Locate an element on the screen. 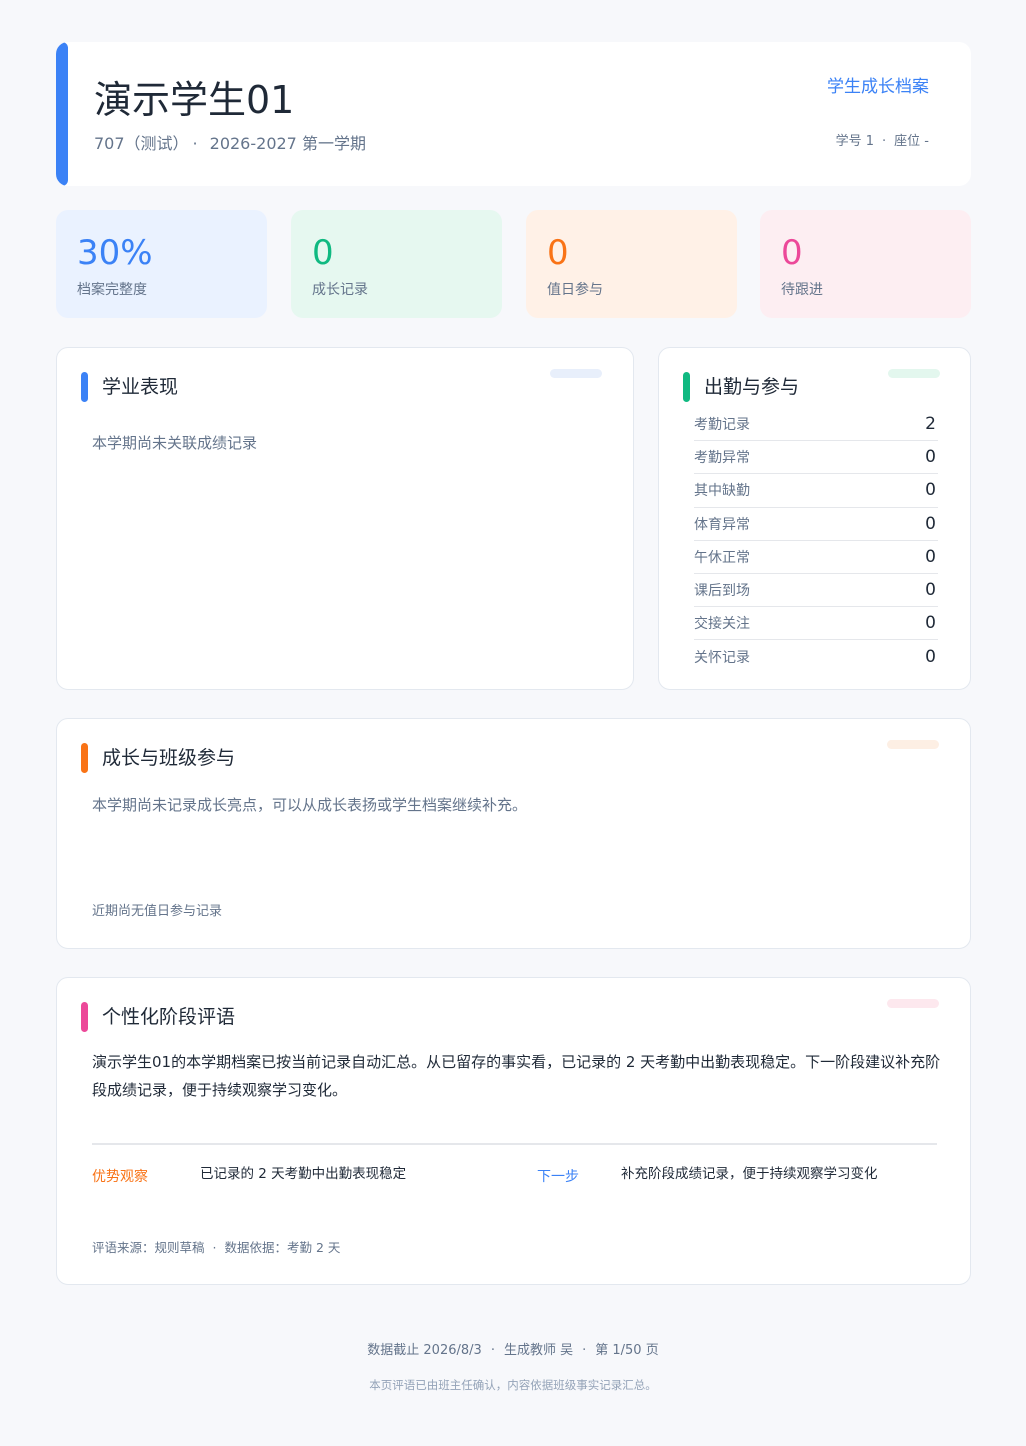  stat-label: 档案完整度 is located at coordinates (112, 290).